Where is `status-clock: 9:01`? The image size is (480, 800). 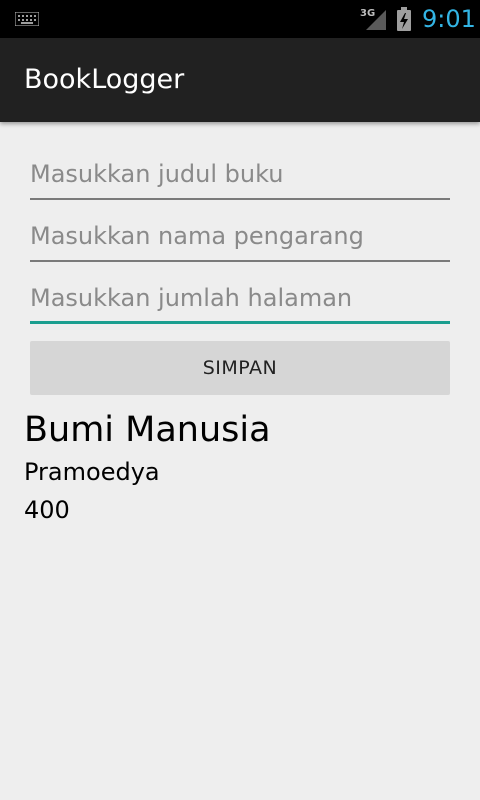 status-clock: 9:01 is located at coordinates (449, 19).